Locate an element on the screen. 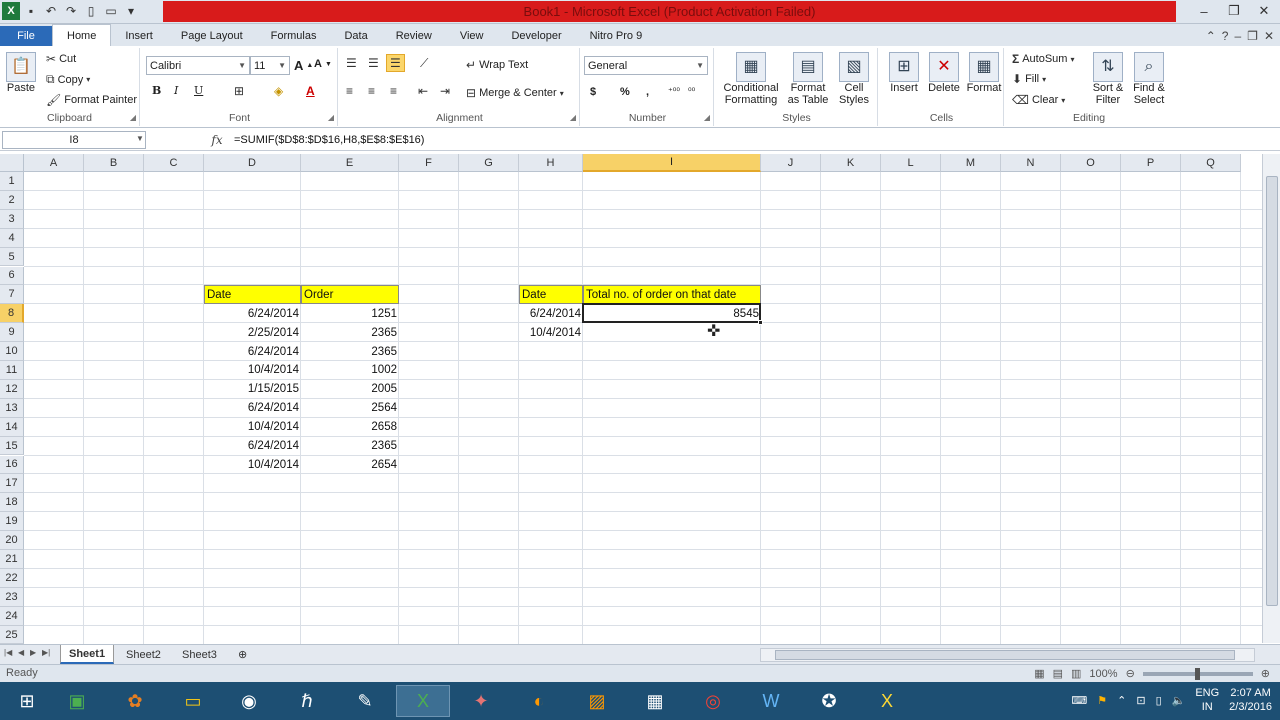 This screenshot has height=720, width=1280. sheet-tab-sheet3: Sheet3 is located at coordinates (199, 654).